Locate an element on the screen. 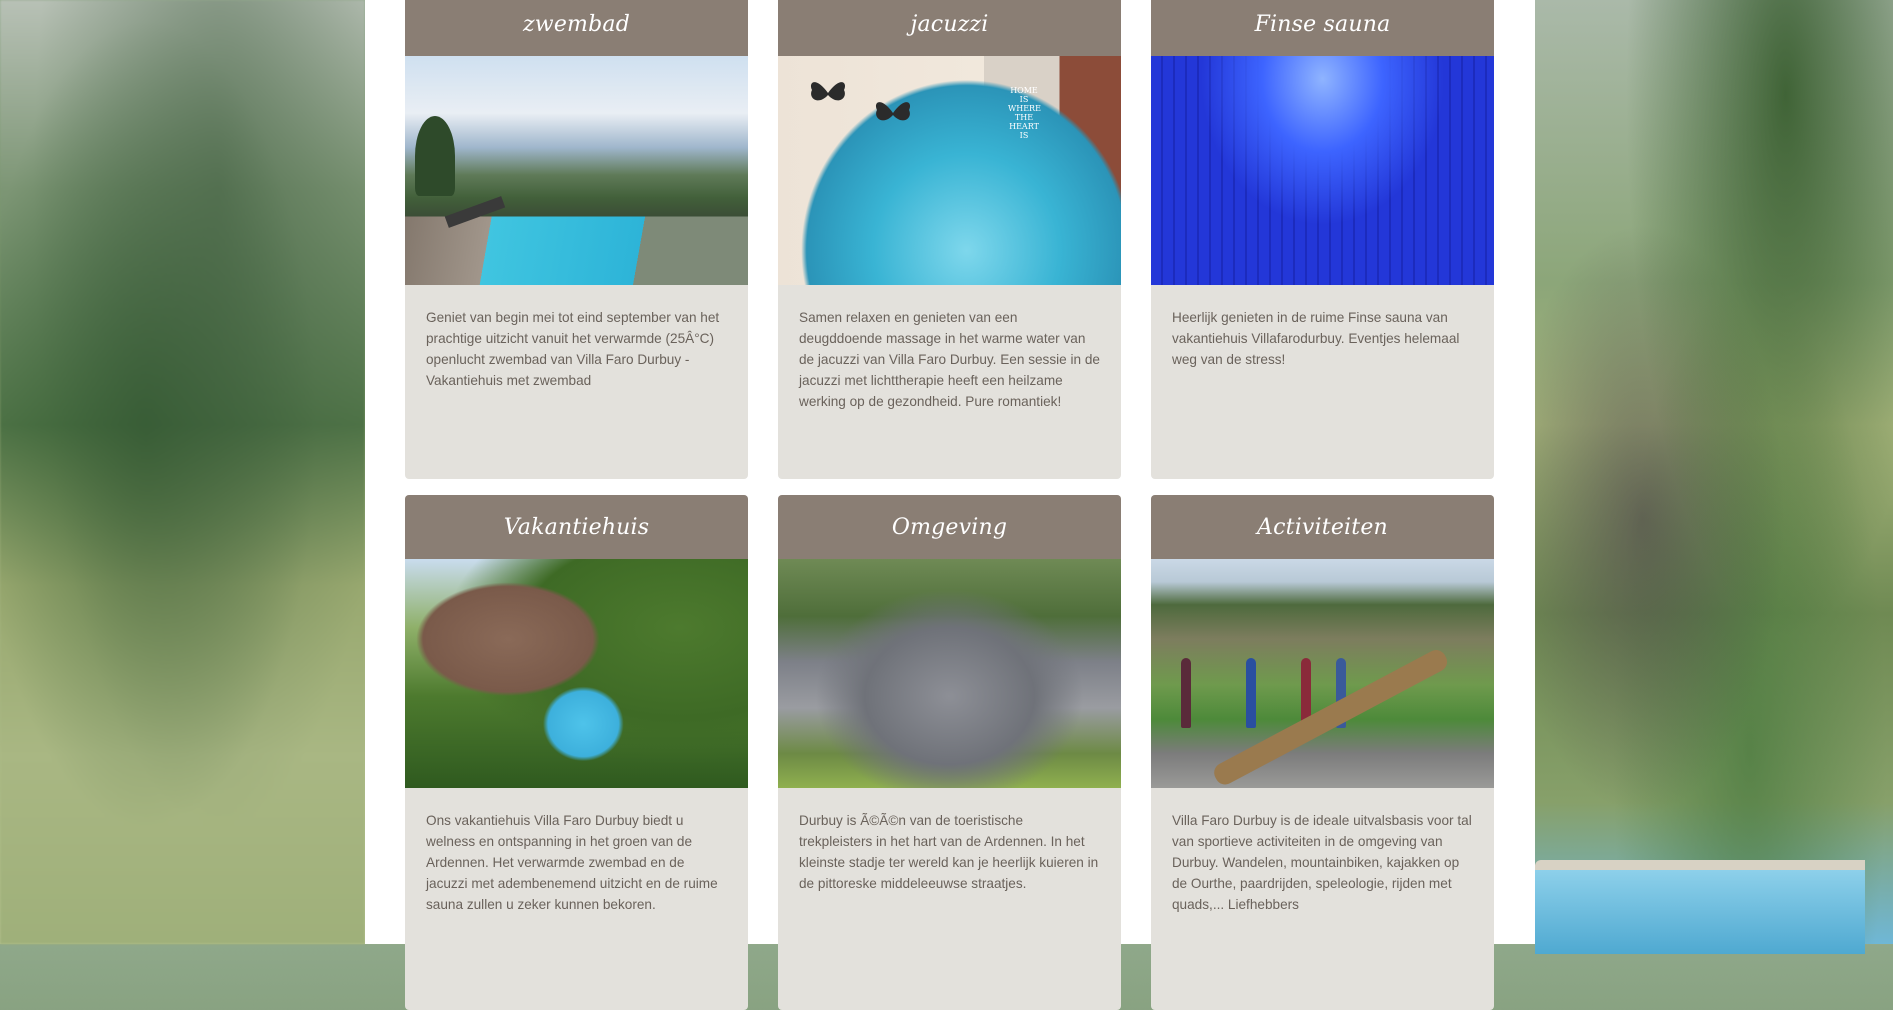 This screenshot has height=1010, width=1893. card-title: Vakantiehuis is located at coordinates (576, 527).